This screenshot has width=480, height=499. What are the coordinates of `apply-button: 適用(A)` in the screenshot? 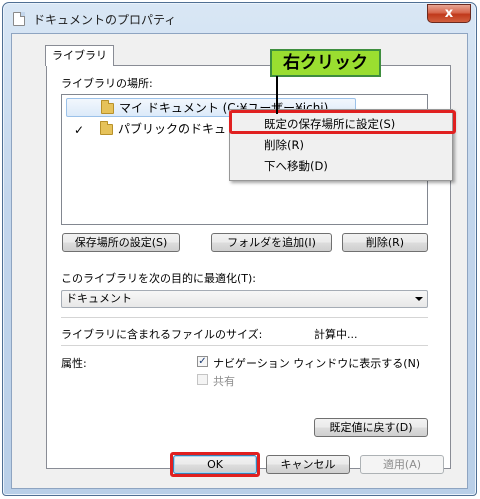 It's located at (402, 464).